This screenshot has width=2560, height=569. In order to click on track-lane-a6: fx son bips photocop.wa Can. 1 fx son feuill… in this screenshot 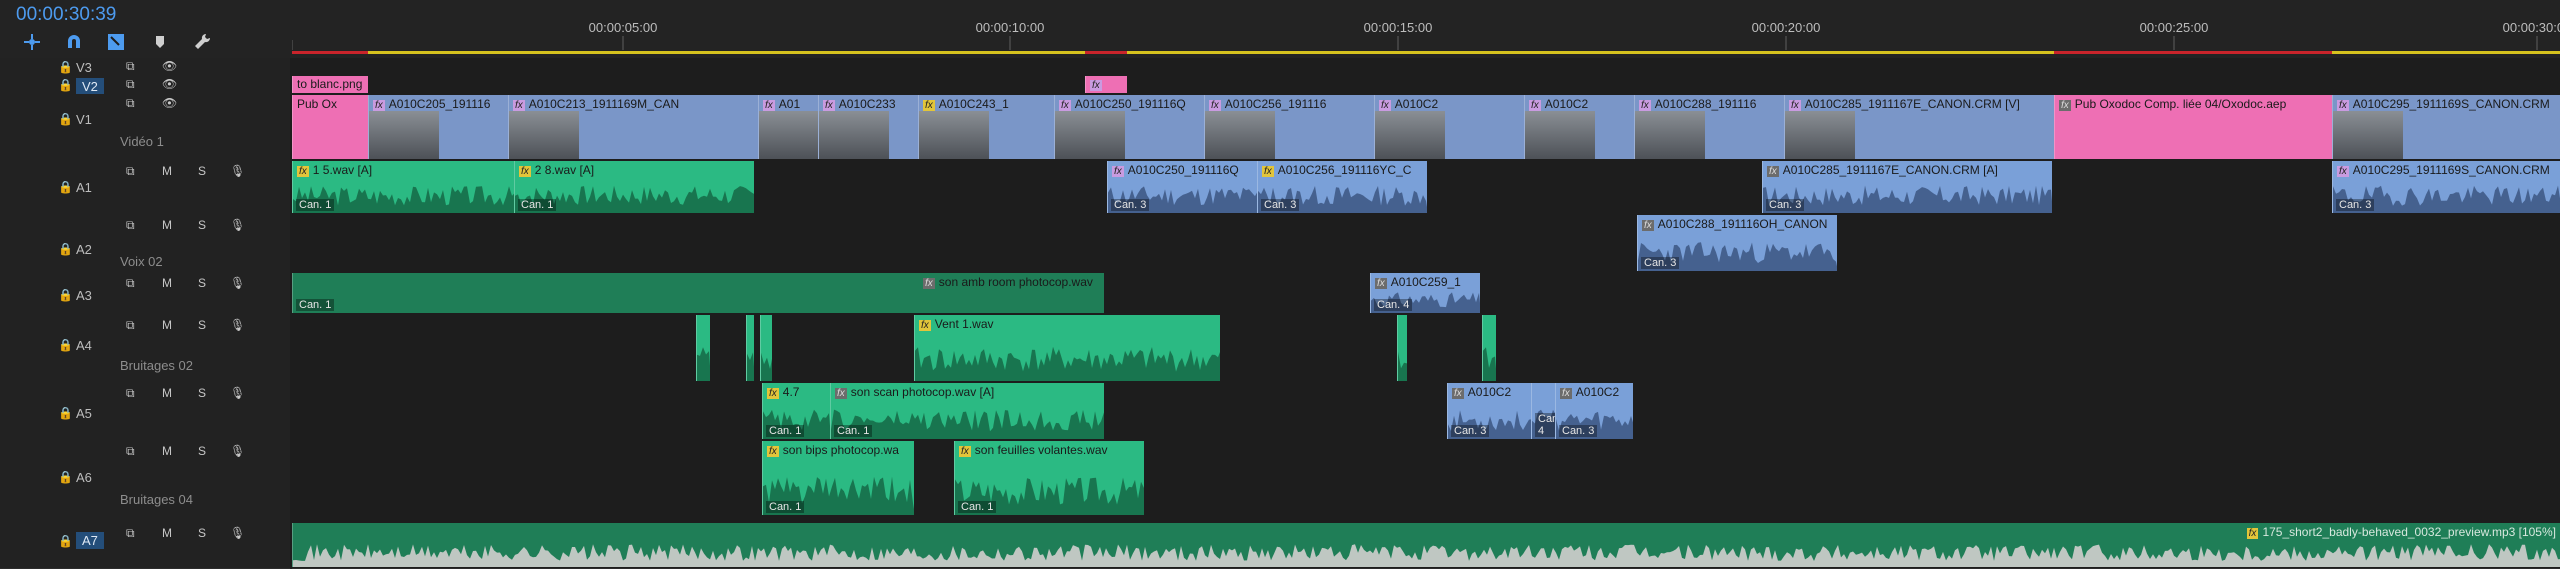, I will do `click(1426, 481)`.